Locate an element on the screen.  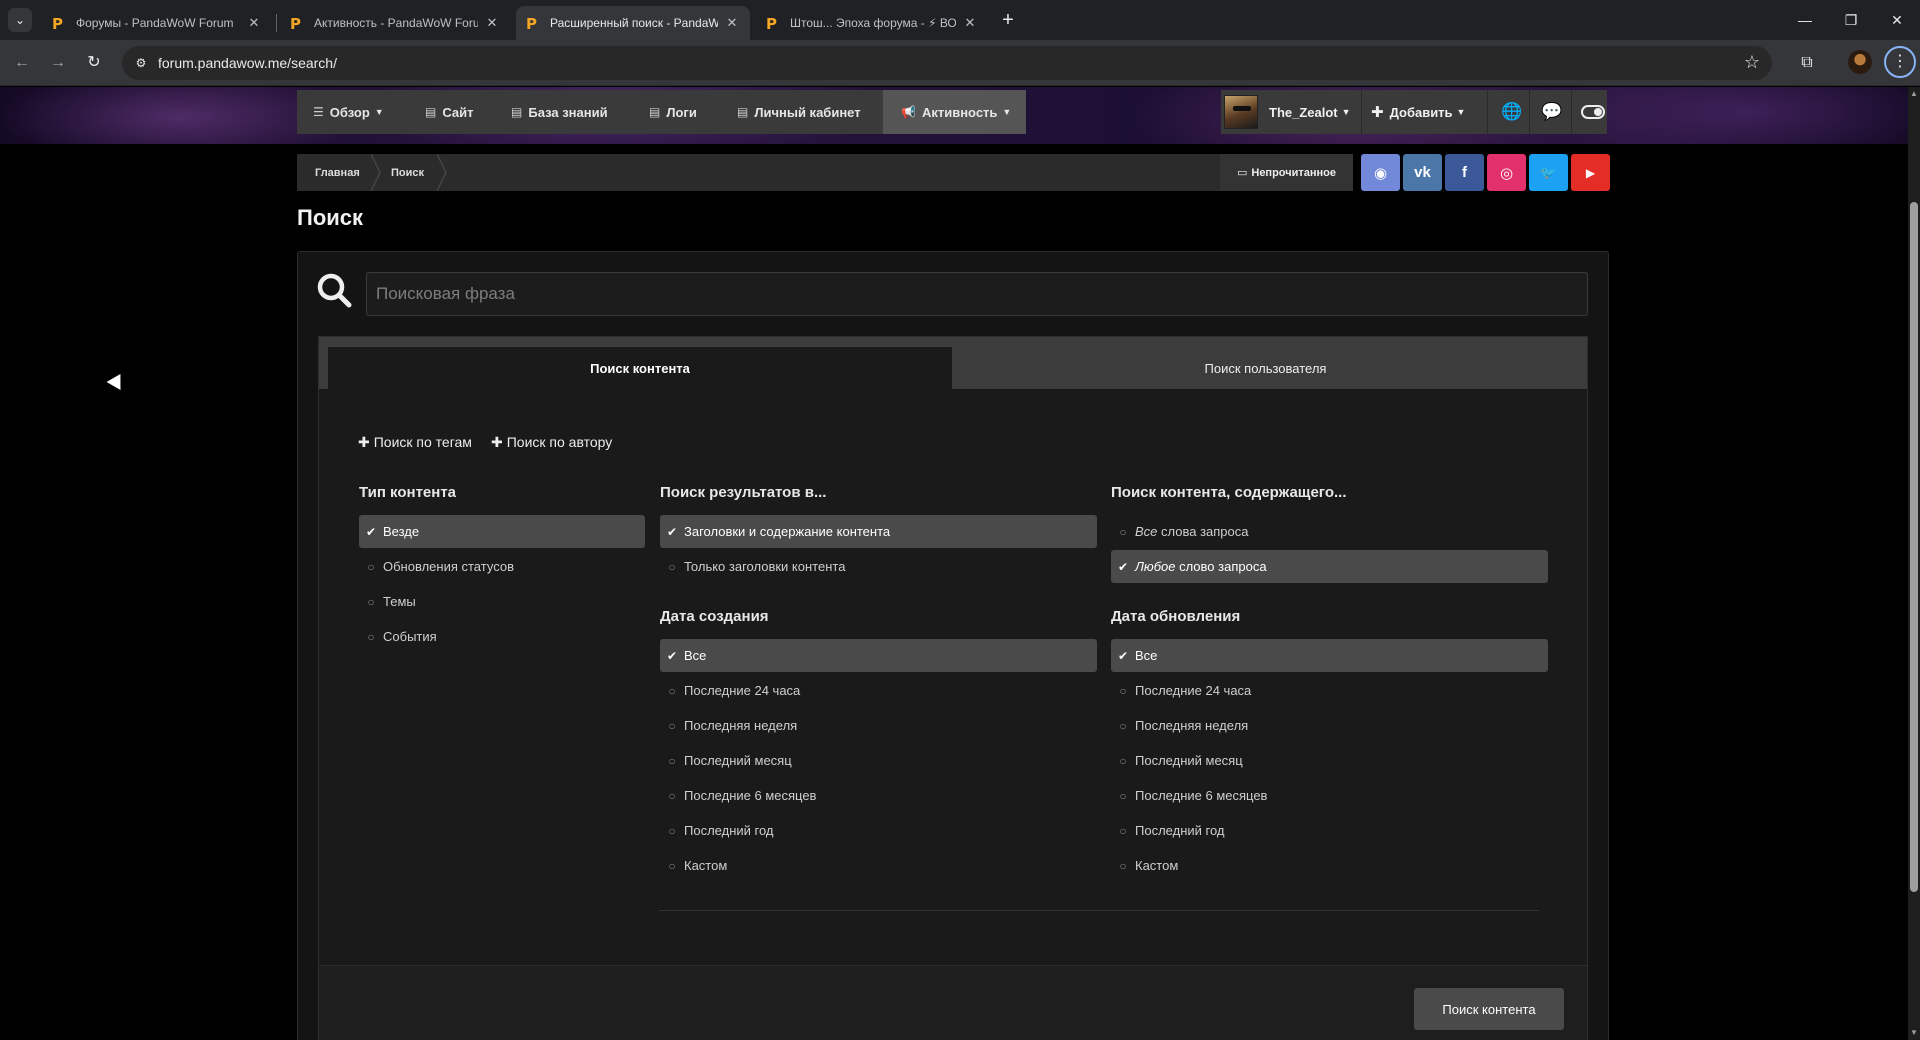
tab-content-search: Поиск контента is located at coordinates (640, 368).